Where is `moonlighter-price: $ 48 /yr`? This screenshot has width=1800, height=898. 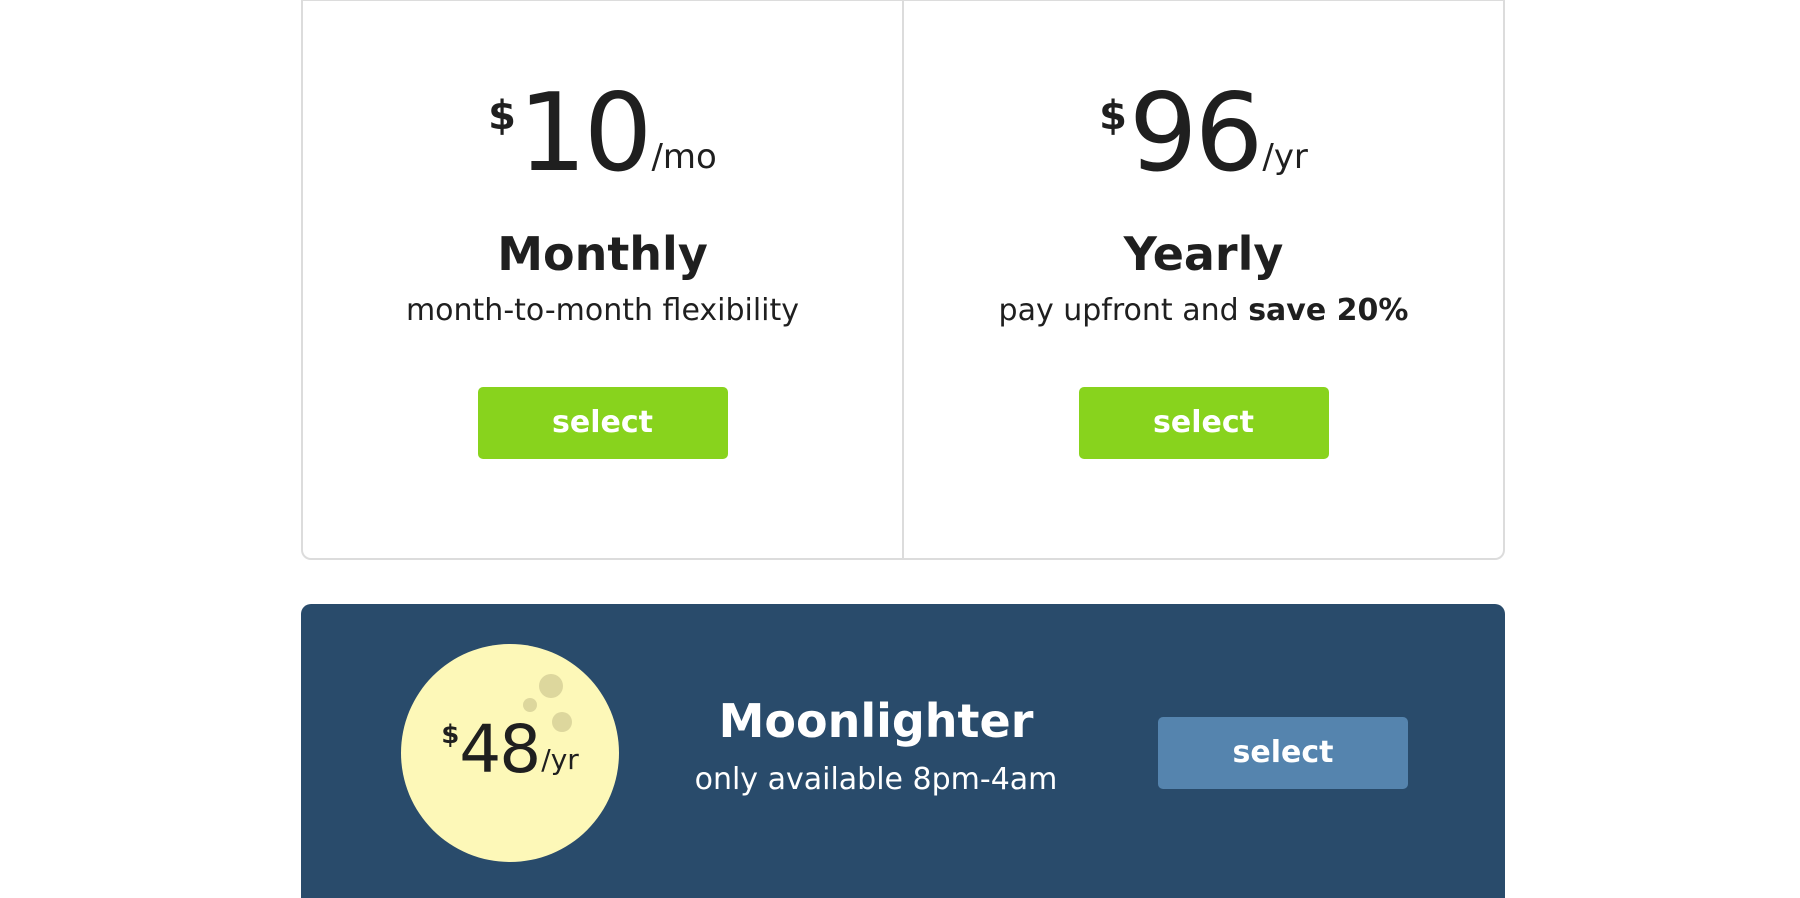
moonlighter-price: $ 48 /yr is located at coordinates (510, 750).